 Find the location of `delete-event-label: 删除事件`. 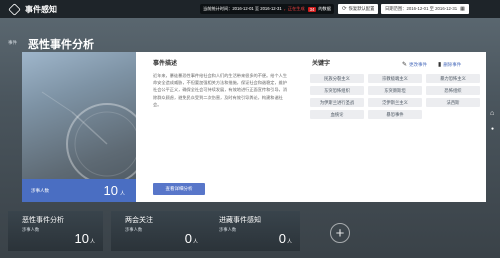

delete-event-label: 删除事件 is located at coordinates (452, 64).